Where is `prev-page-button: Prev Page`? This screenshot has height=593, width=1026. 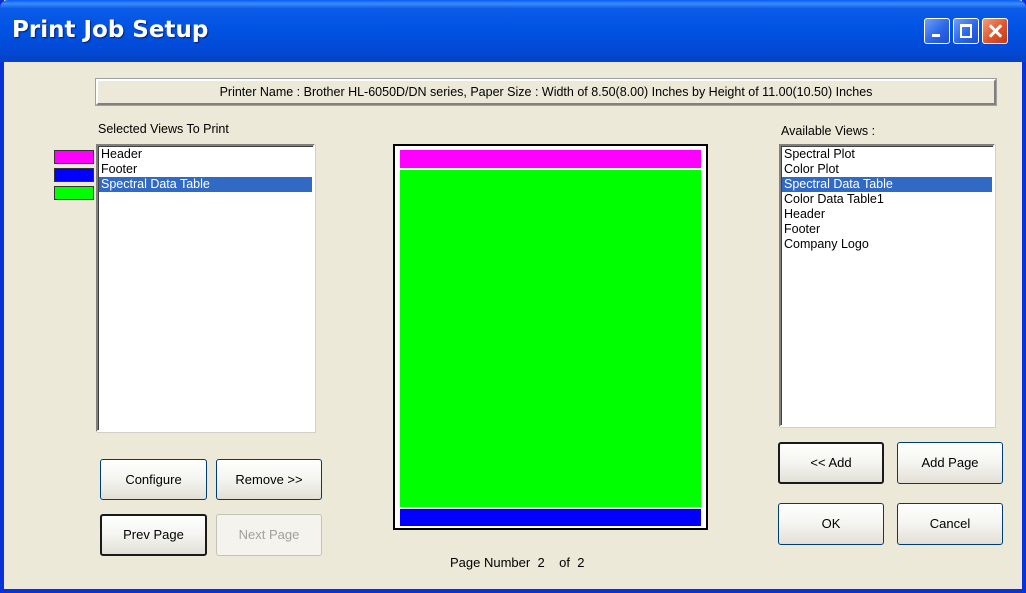 prev-page-button: Prev Page is located at coordinates (153, 535).